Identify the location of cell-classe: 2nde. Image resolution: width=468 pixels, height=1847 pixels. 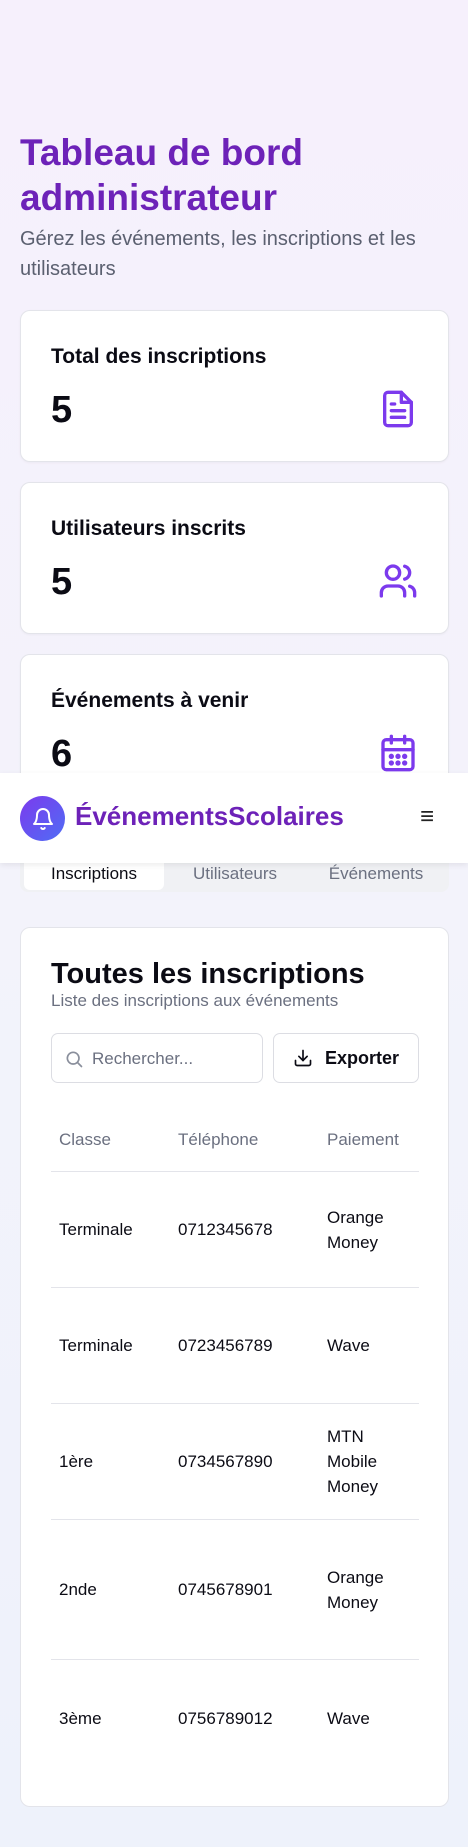
(78, 1589).